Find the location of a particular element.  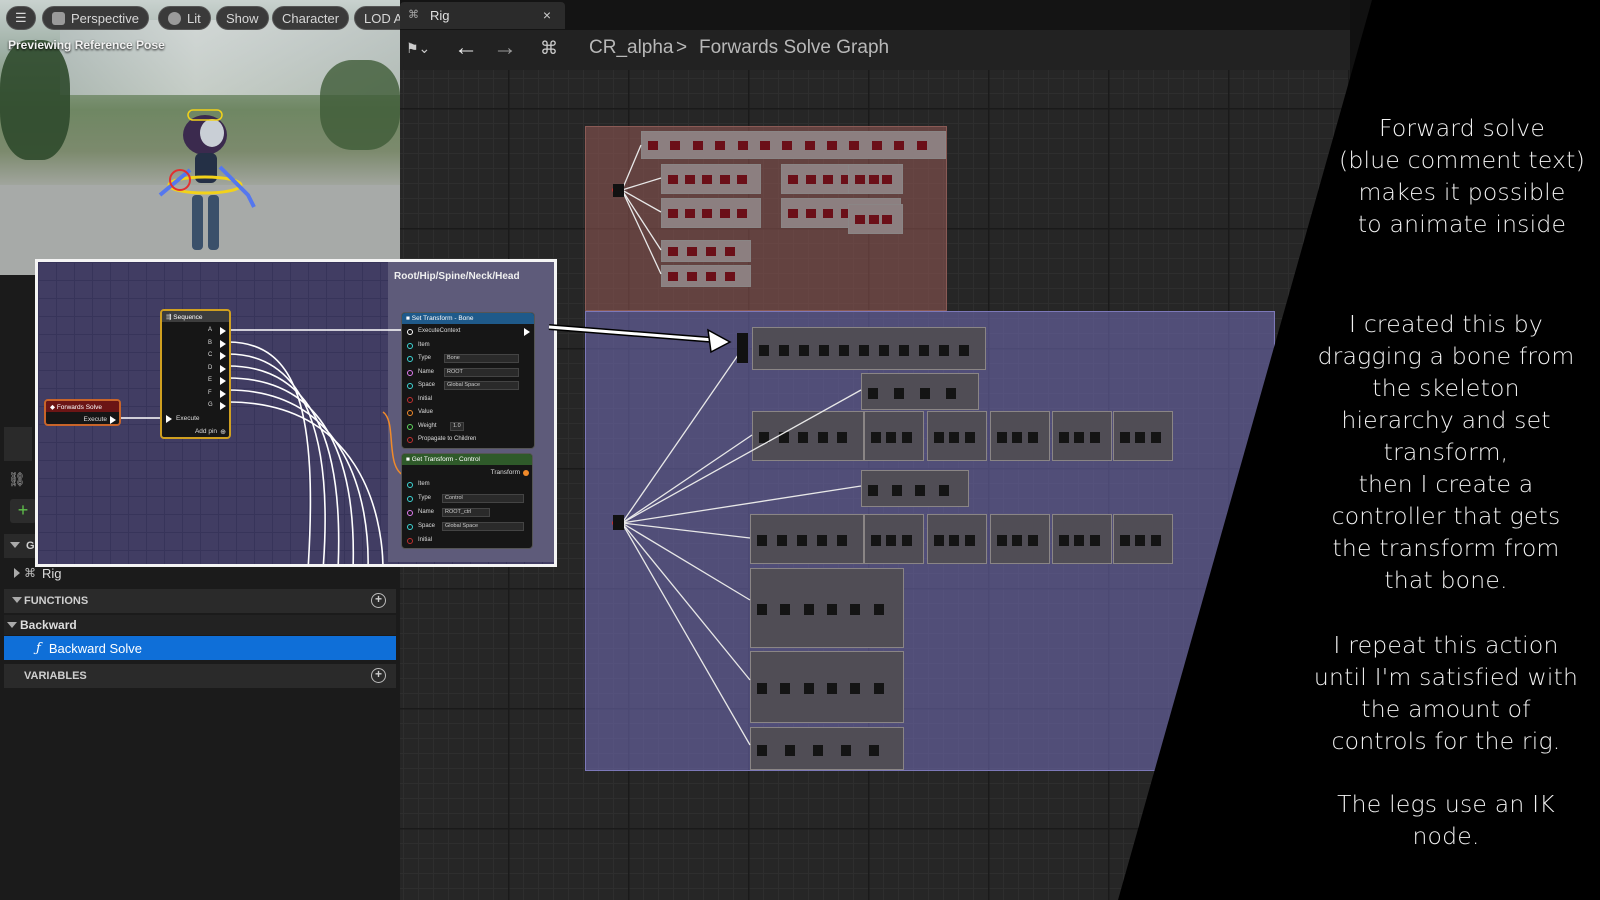

annotation-line: (blue comment text) is located at coordinates (1462, 160).